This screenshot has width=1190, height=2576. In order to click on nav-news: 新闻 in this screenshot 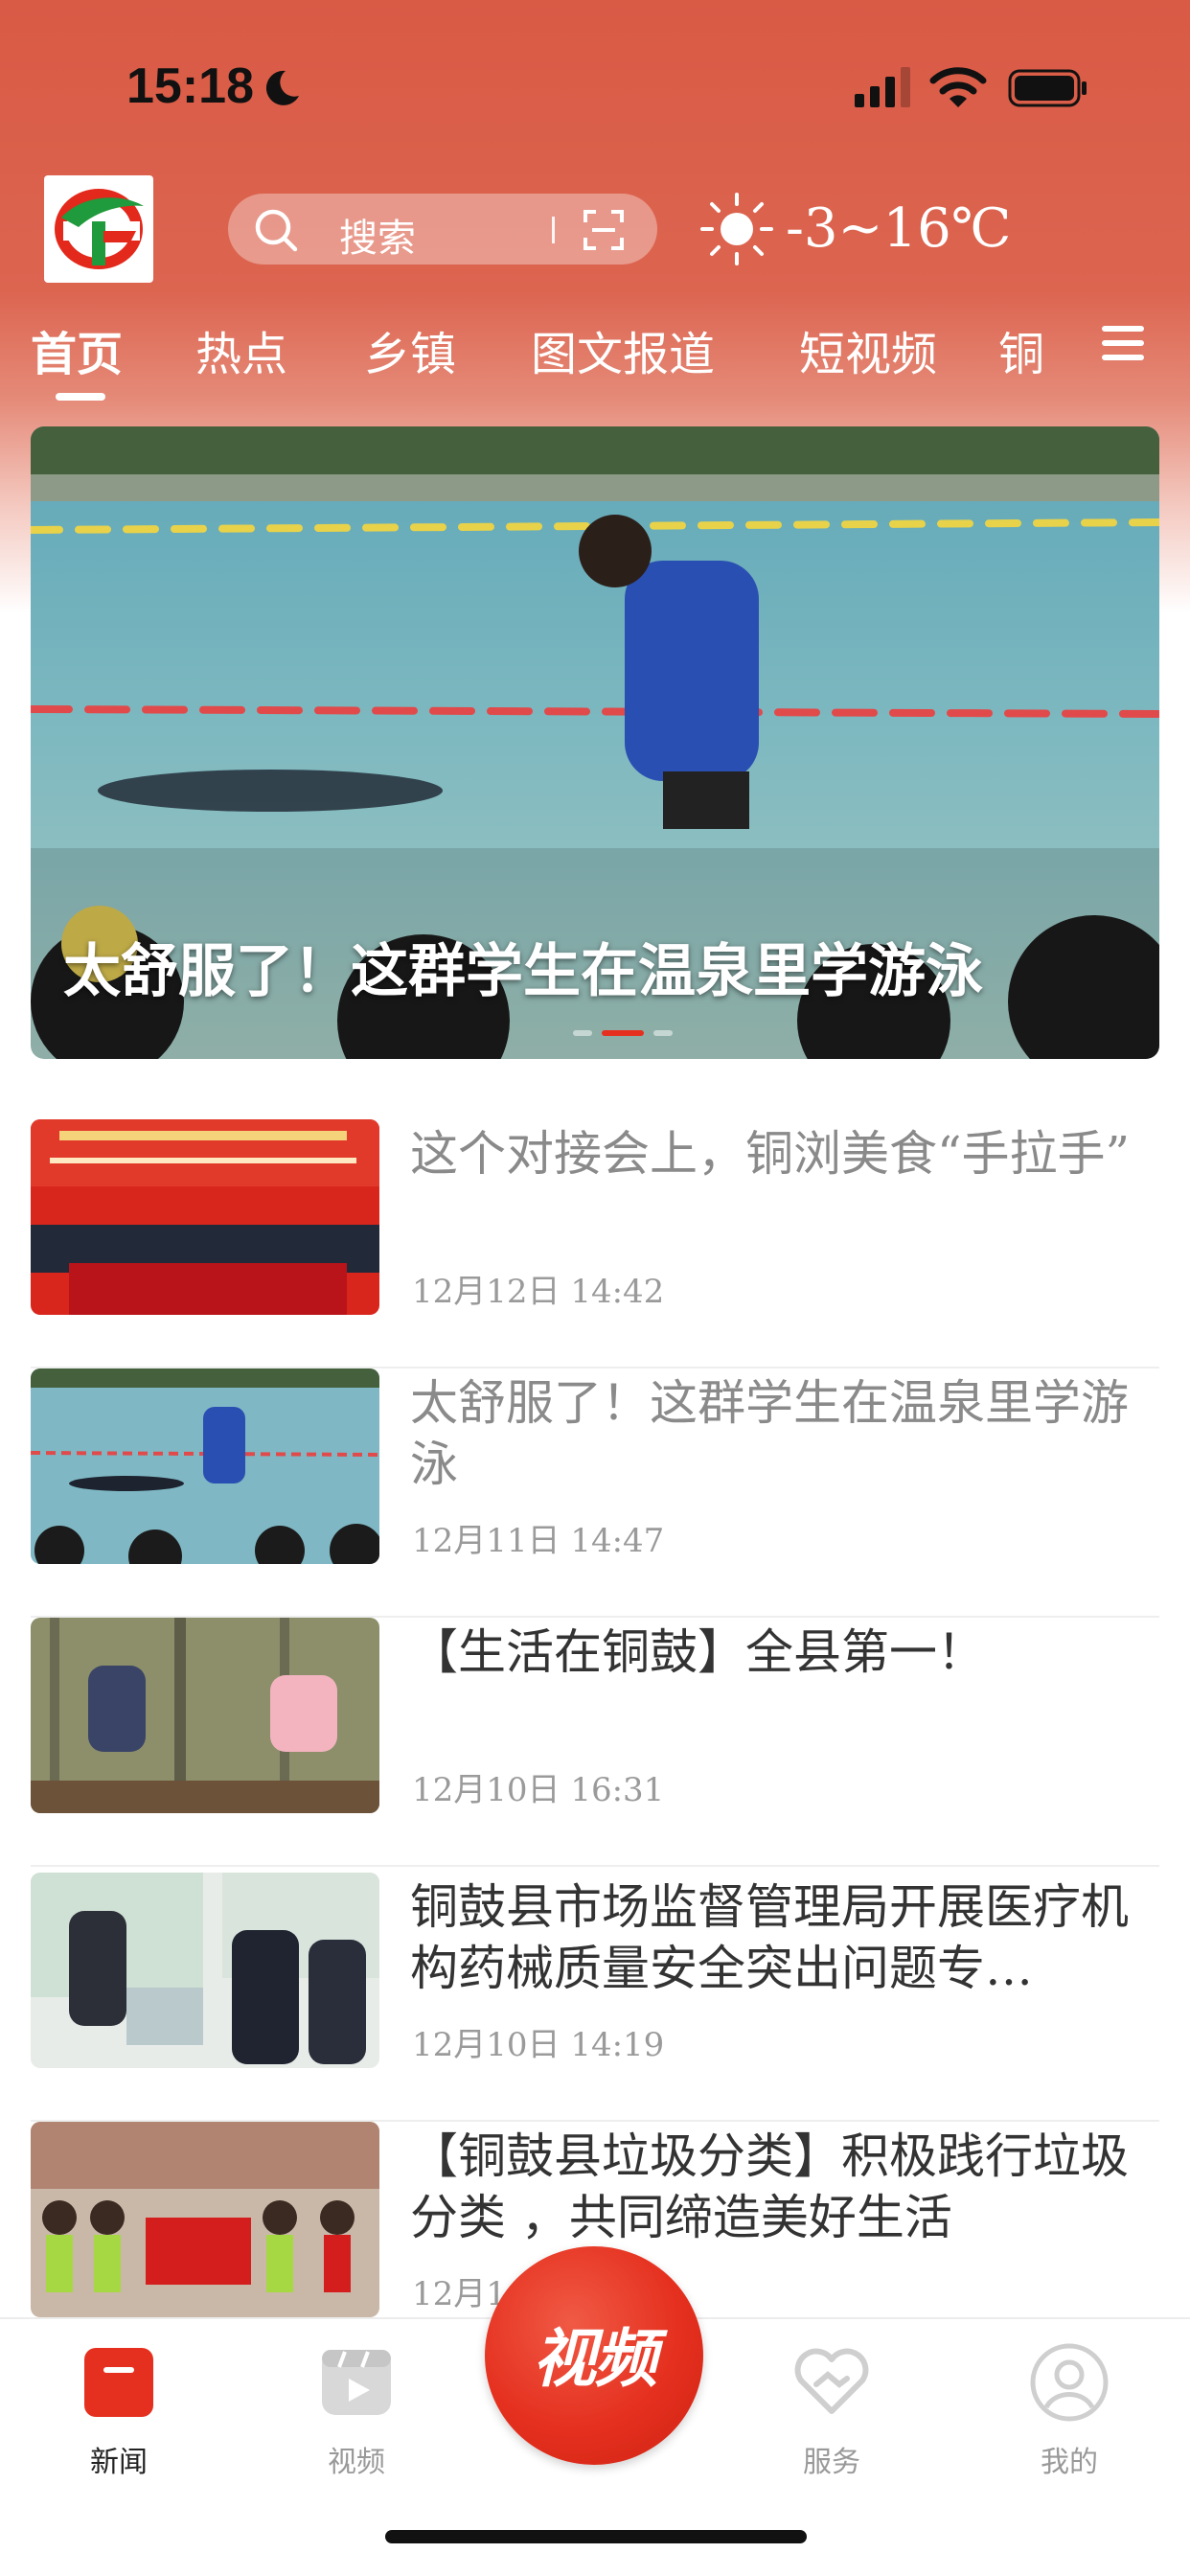, I will do `click(119, 2400)`.